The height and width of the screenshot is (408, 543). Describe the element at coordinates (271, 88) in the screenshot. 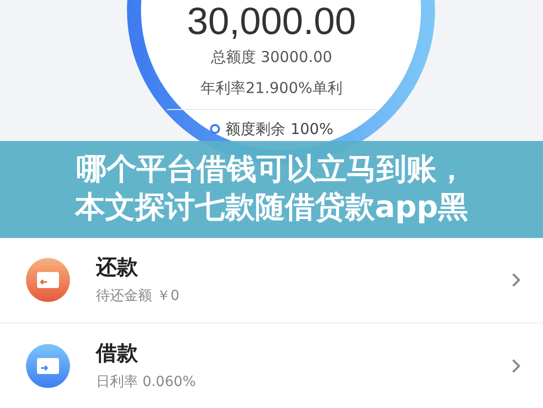

I see `annual-rate: 年利率21.900%单利` at that location.